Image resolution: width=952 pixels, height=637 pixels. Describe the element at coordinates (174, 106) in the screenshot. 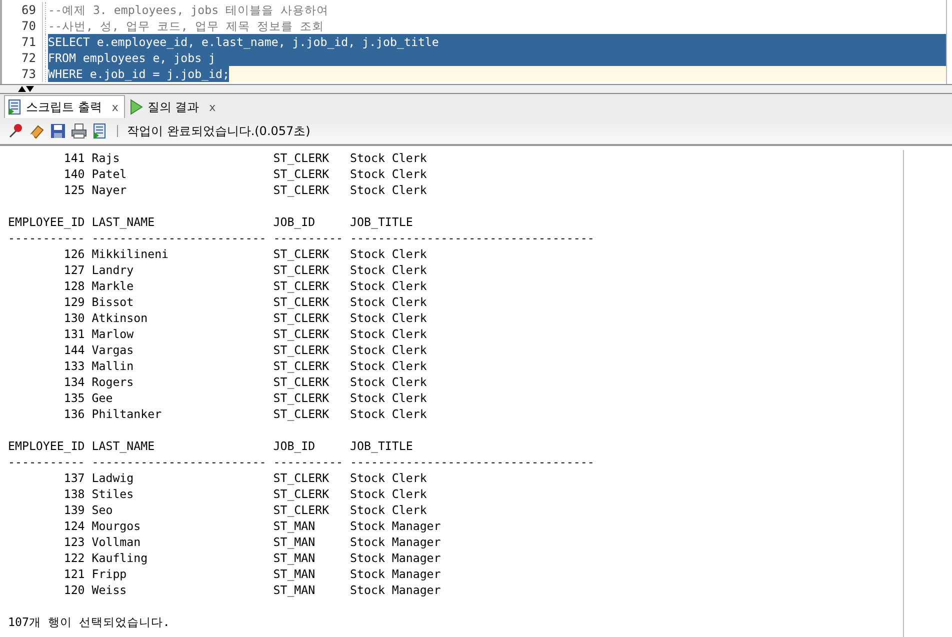

I see `tab: 질의 결과 x` at that location.